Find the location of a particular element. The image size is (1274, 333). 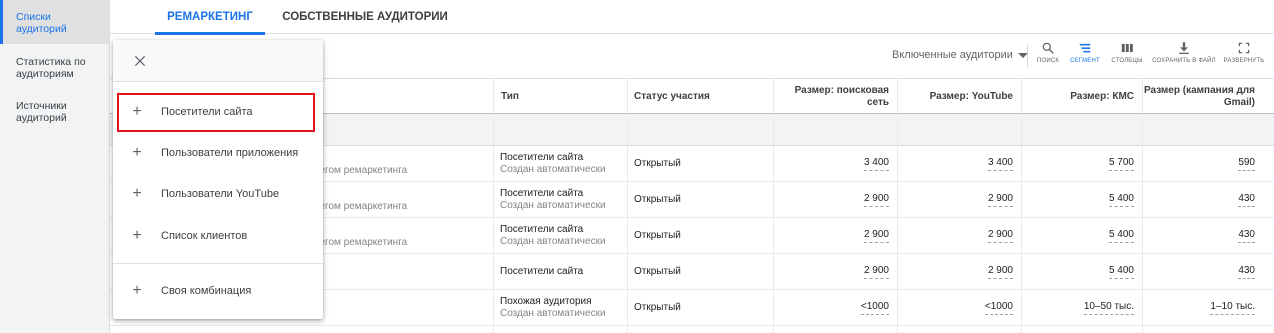

menu-item-label: Список клиентов is located at coordinates (204, 236).